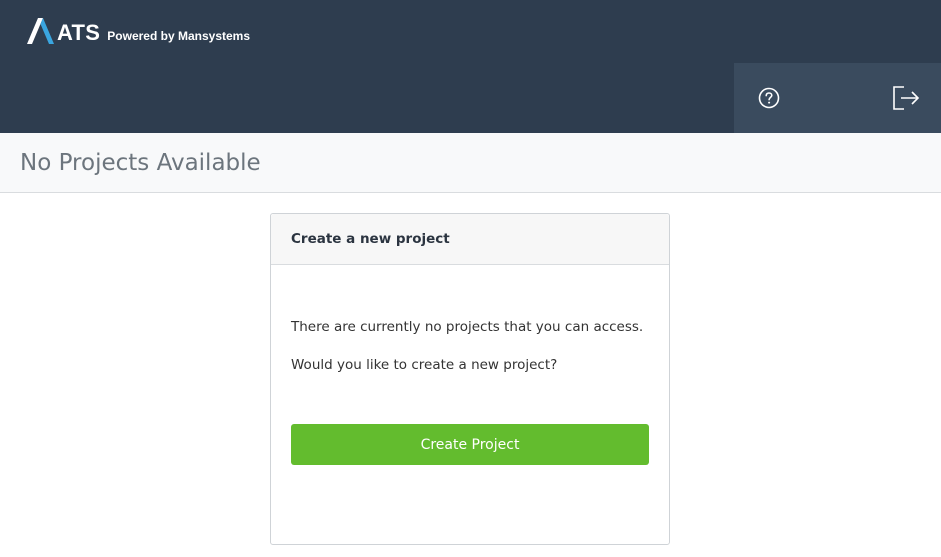  I want to click on card-title: Create a new project, so click(370, 239).